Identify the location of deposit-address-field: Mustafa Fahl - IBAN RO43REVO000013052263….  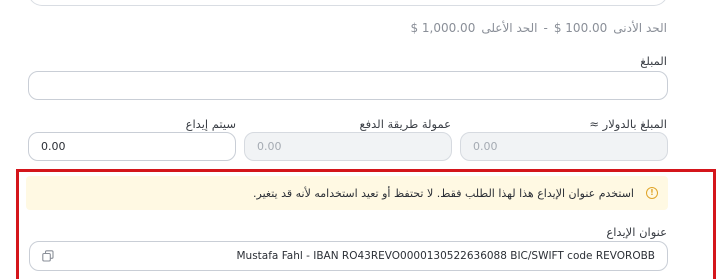
(348, 256).